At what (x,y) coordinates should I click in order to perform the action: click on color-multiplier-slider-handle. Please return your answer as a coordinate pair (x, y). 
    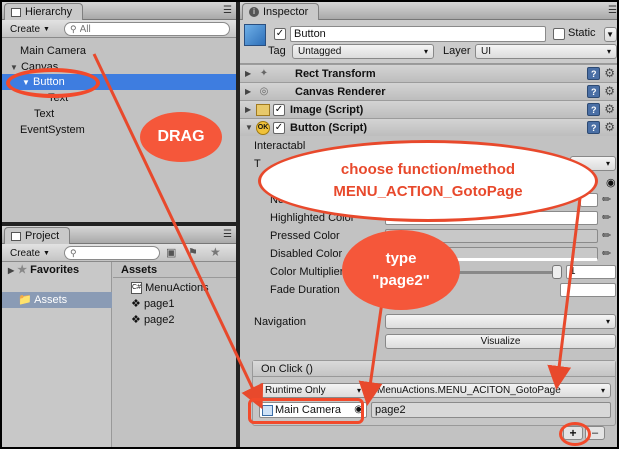
    Looking at the image, I should click on (557, 272).